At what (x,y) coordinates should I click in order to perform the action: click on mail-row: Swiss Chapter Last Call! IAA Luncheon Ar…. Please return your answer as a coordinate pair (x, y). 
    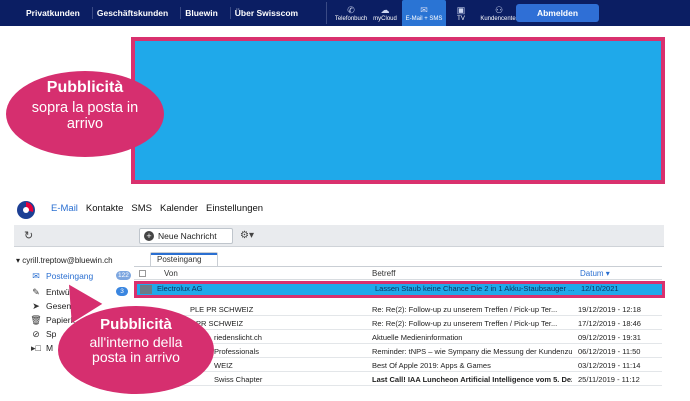
    Looking at the image, I should click on (398, 379).